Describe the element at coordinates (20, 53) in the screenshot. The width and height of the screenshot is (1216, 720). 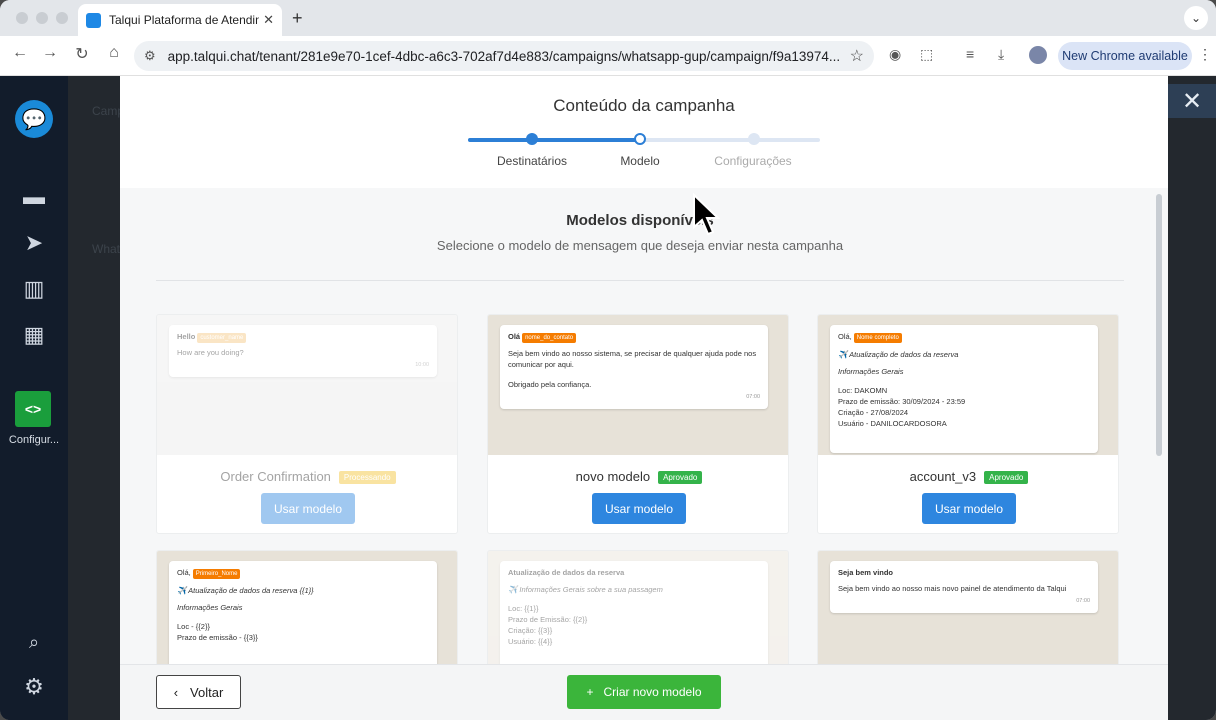
I see `back-arrow-icon: ←` at that location.